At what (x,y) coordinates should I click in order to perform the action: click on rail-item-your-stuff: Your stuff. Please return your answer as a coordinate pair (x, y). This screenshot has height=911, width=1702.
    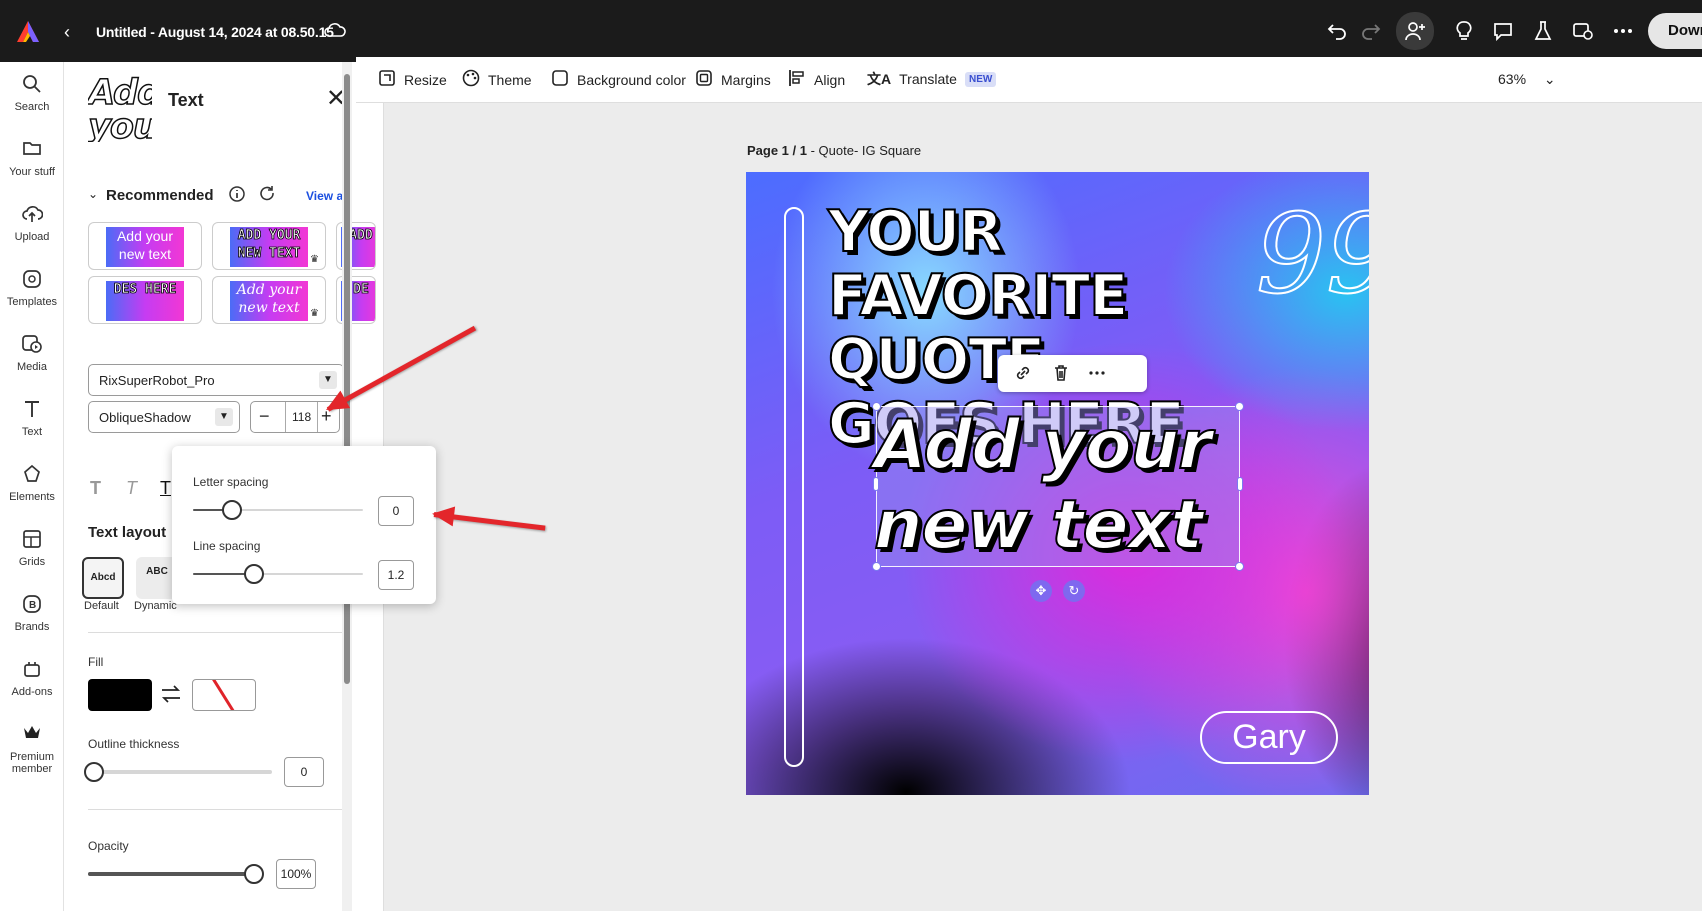
    Looking at the image, I should click on (32, 158).